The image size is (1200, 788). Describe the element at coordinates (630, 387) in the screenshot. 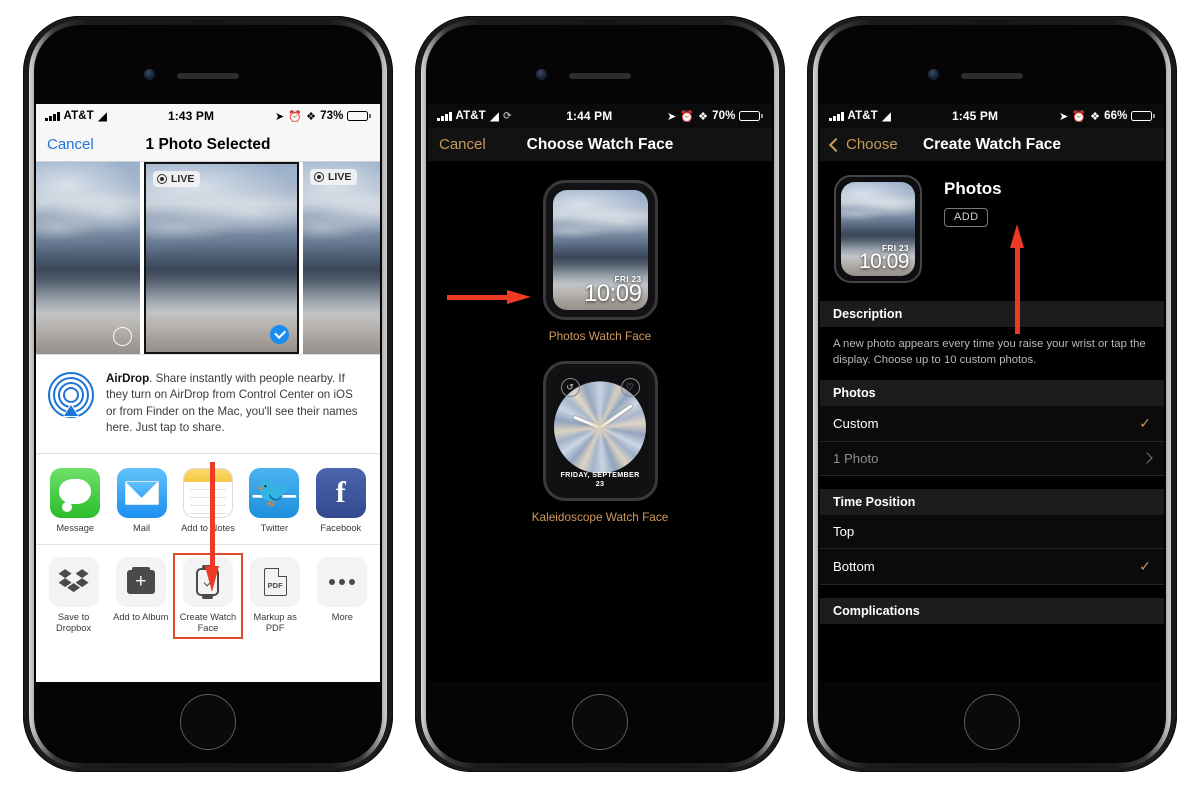

I see `heart-complication-icon: ♡` at that location.